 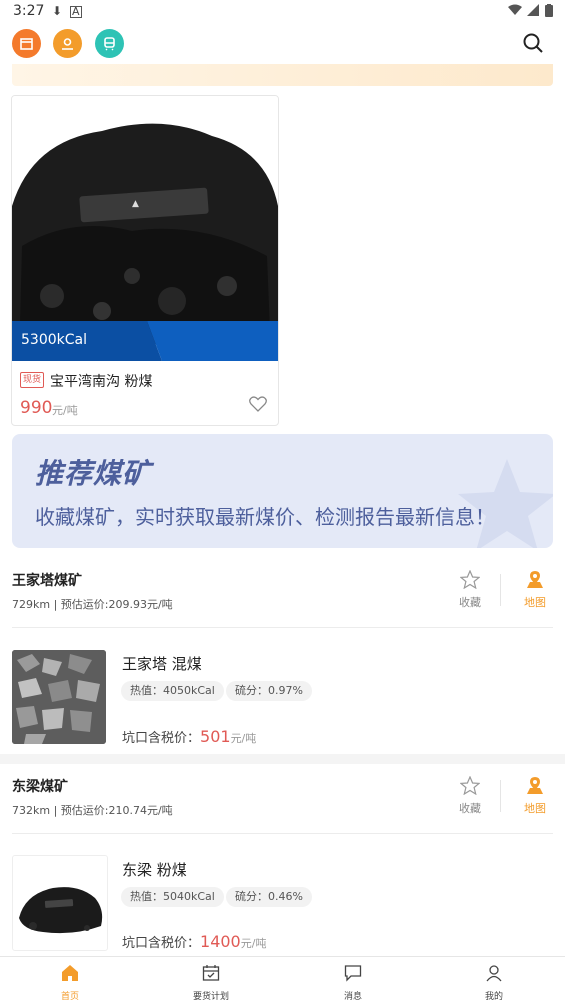 What do you see at coordinates (282, 759) in the screenshot?
I see `section-gap` at bounding box center [282, 759].